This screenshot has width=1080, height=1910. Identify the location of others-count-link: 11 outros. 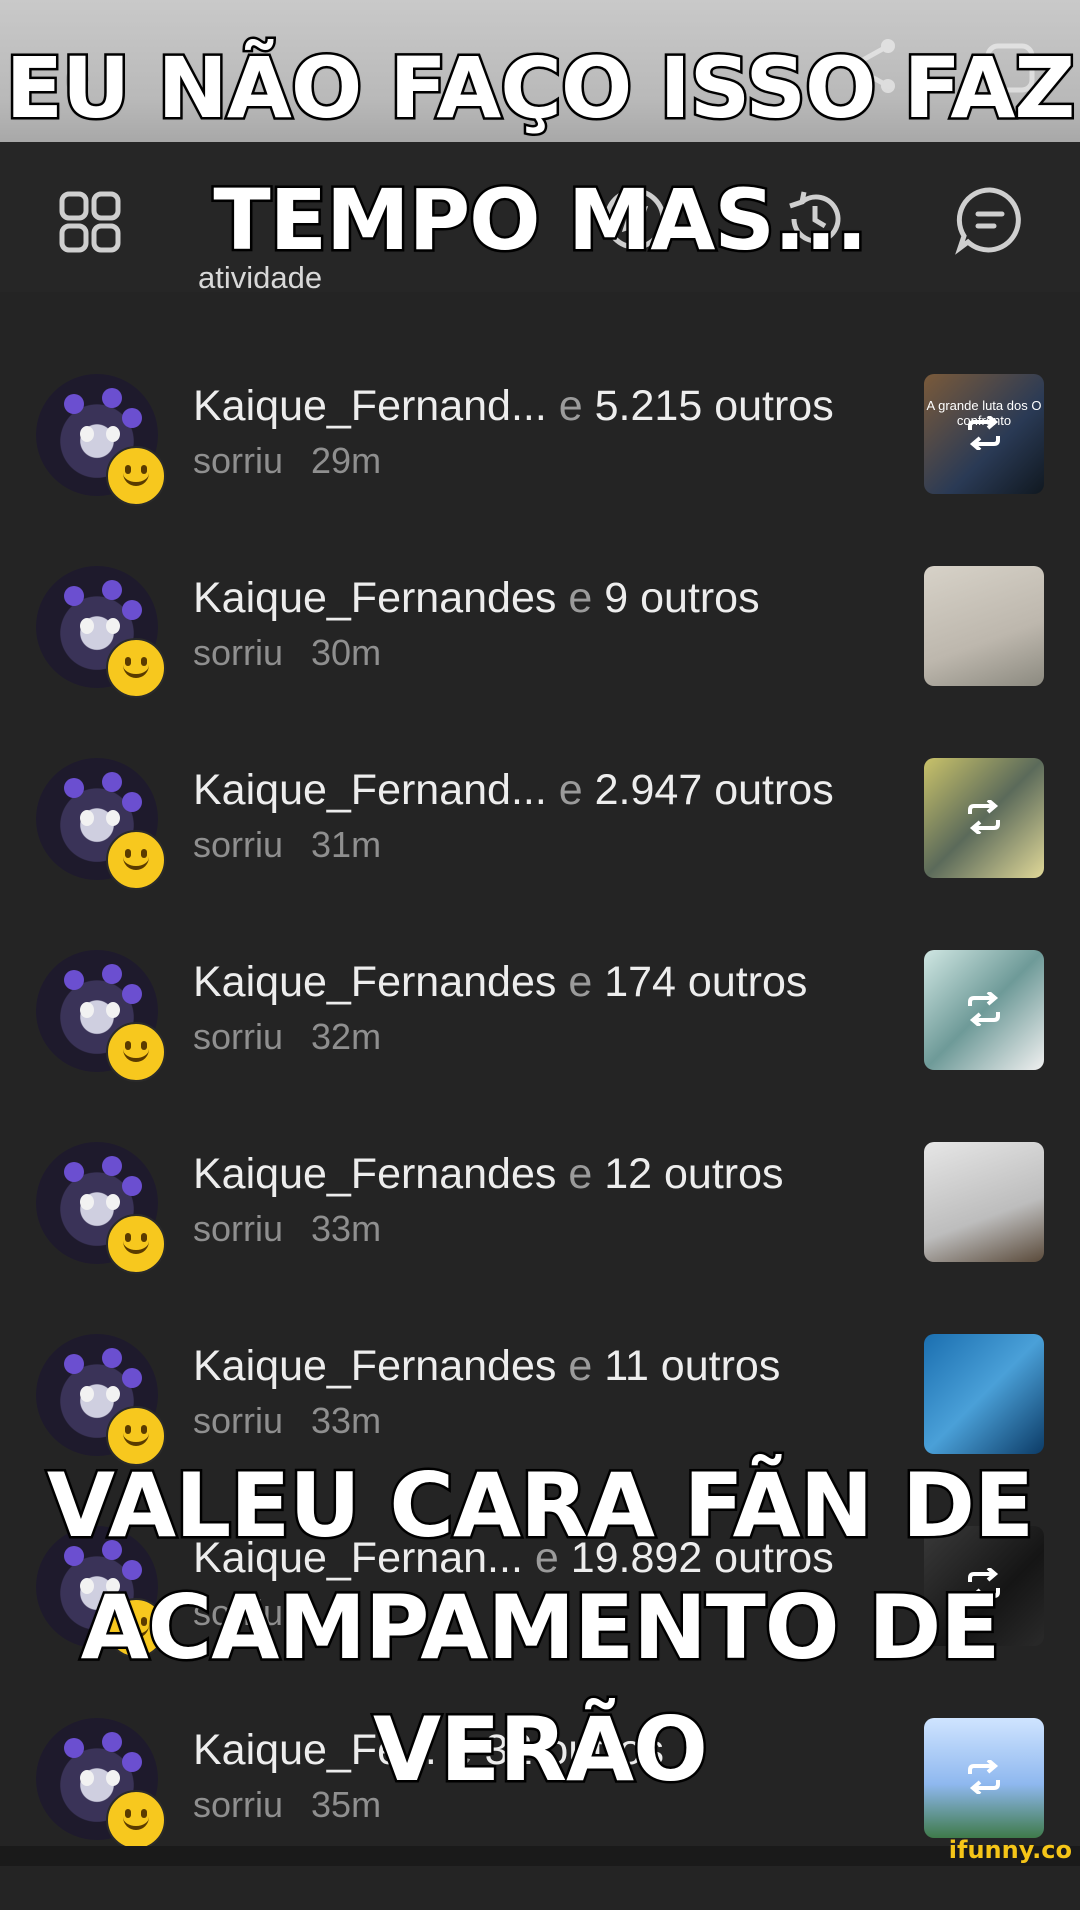
(692, 1366).